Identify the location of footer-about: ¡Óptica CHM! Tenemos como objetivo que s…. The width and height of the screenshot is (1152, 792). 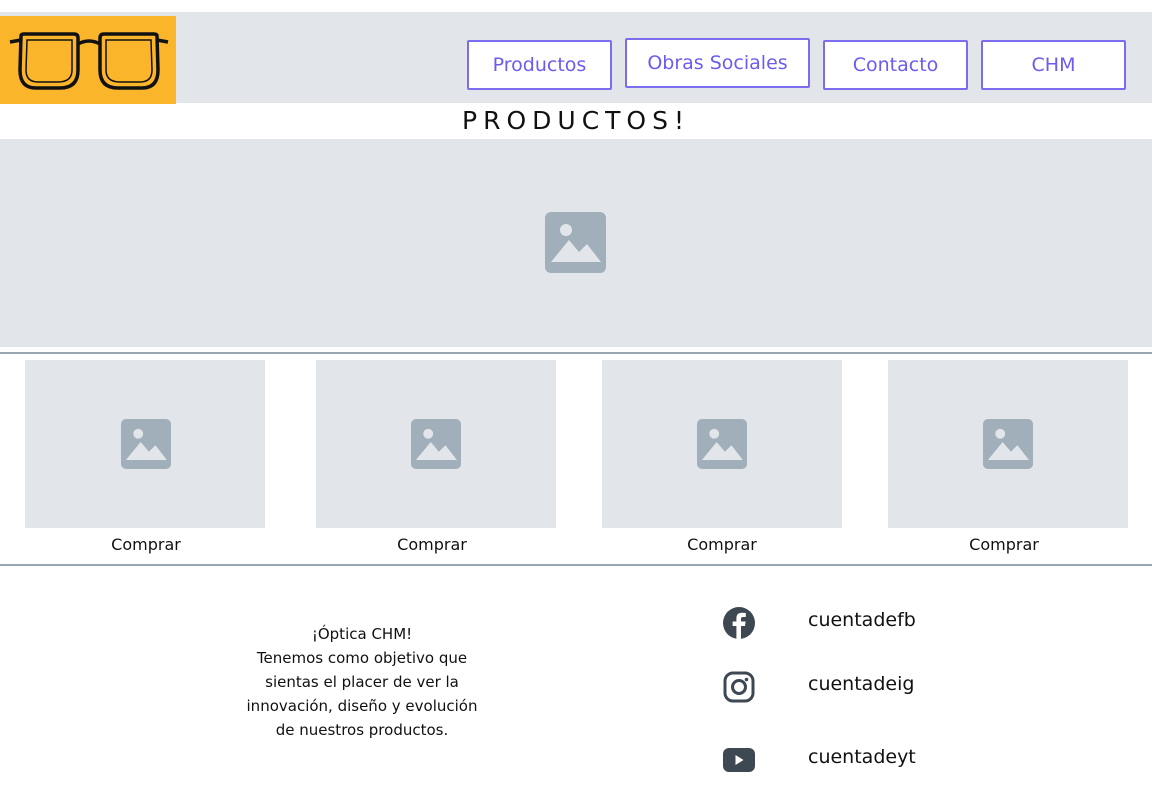
(362, 682).